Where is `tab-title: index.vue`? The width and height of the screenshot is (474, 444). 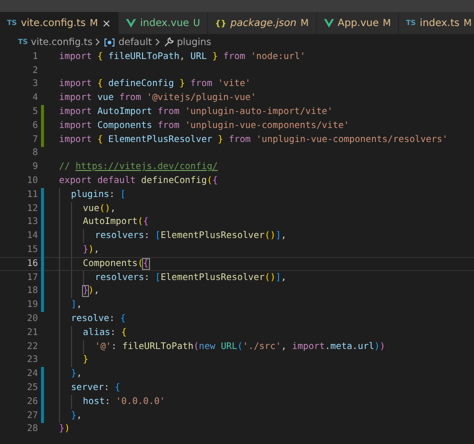
tab-title: index.vue is located at coordinates (165, 23).